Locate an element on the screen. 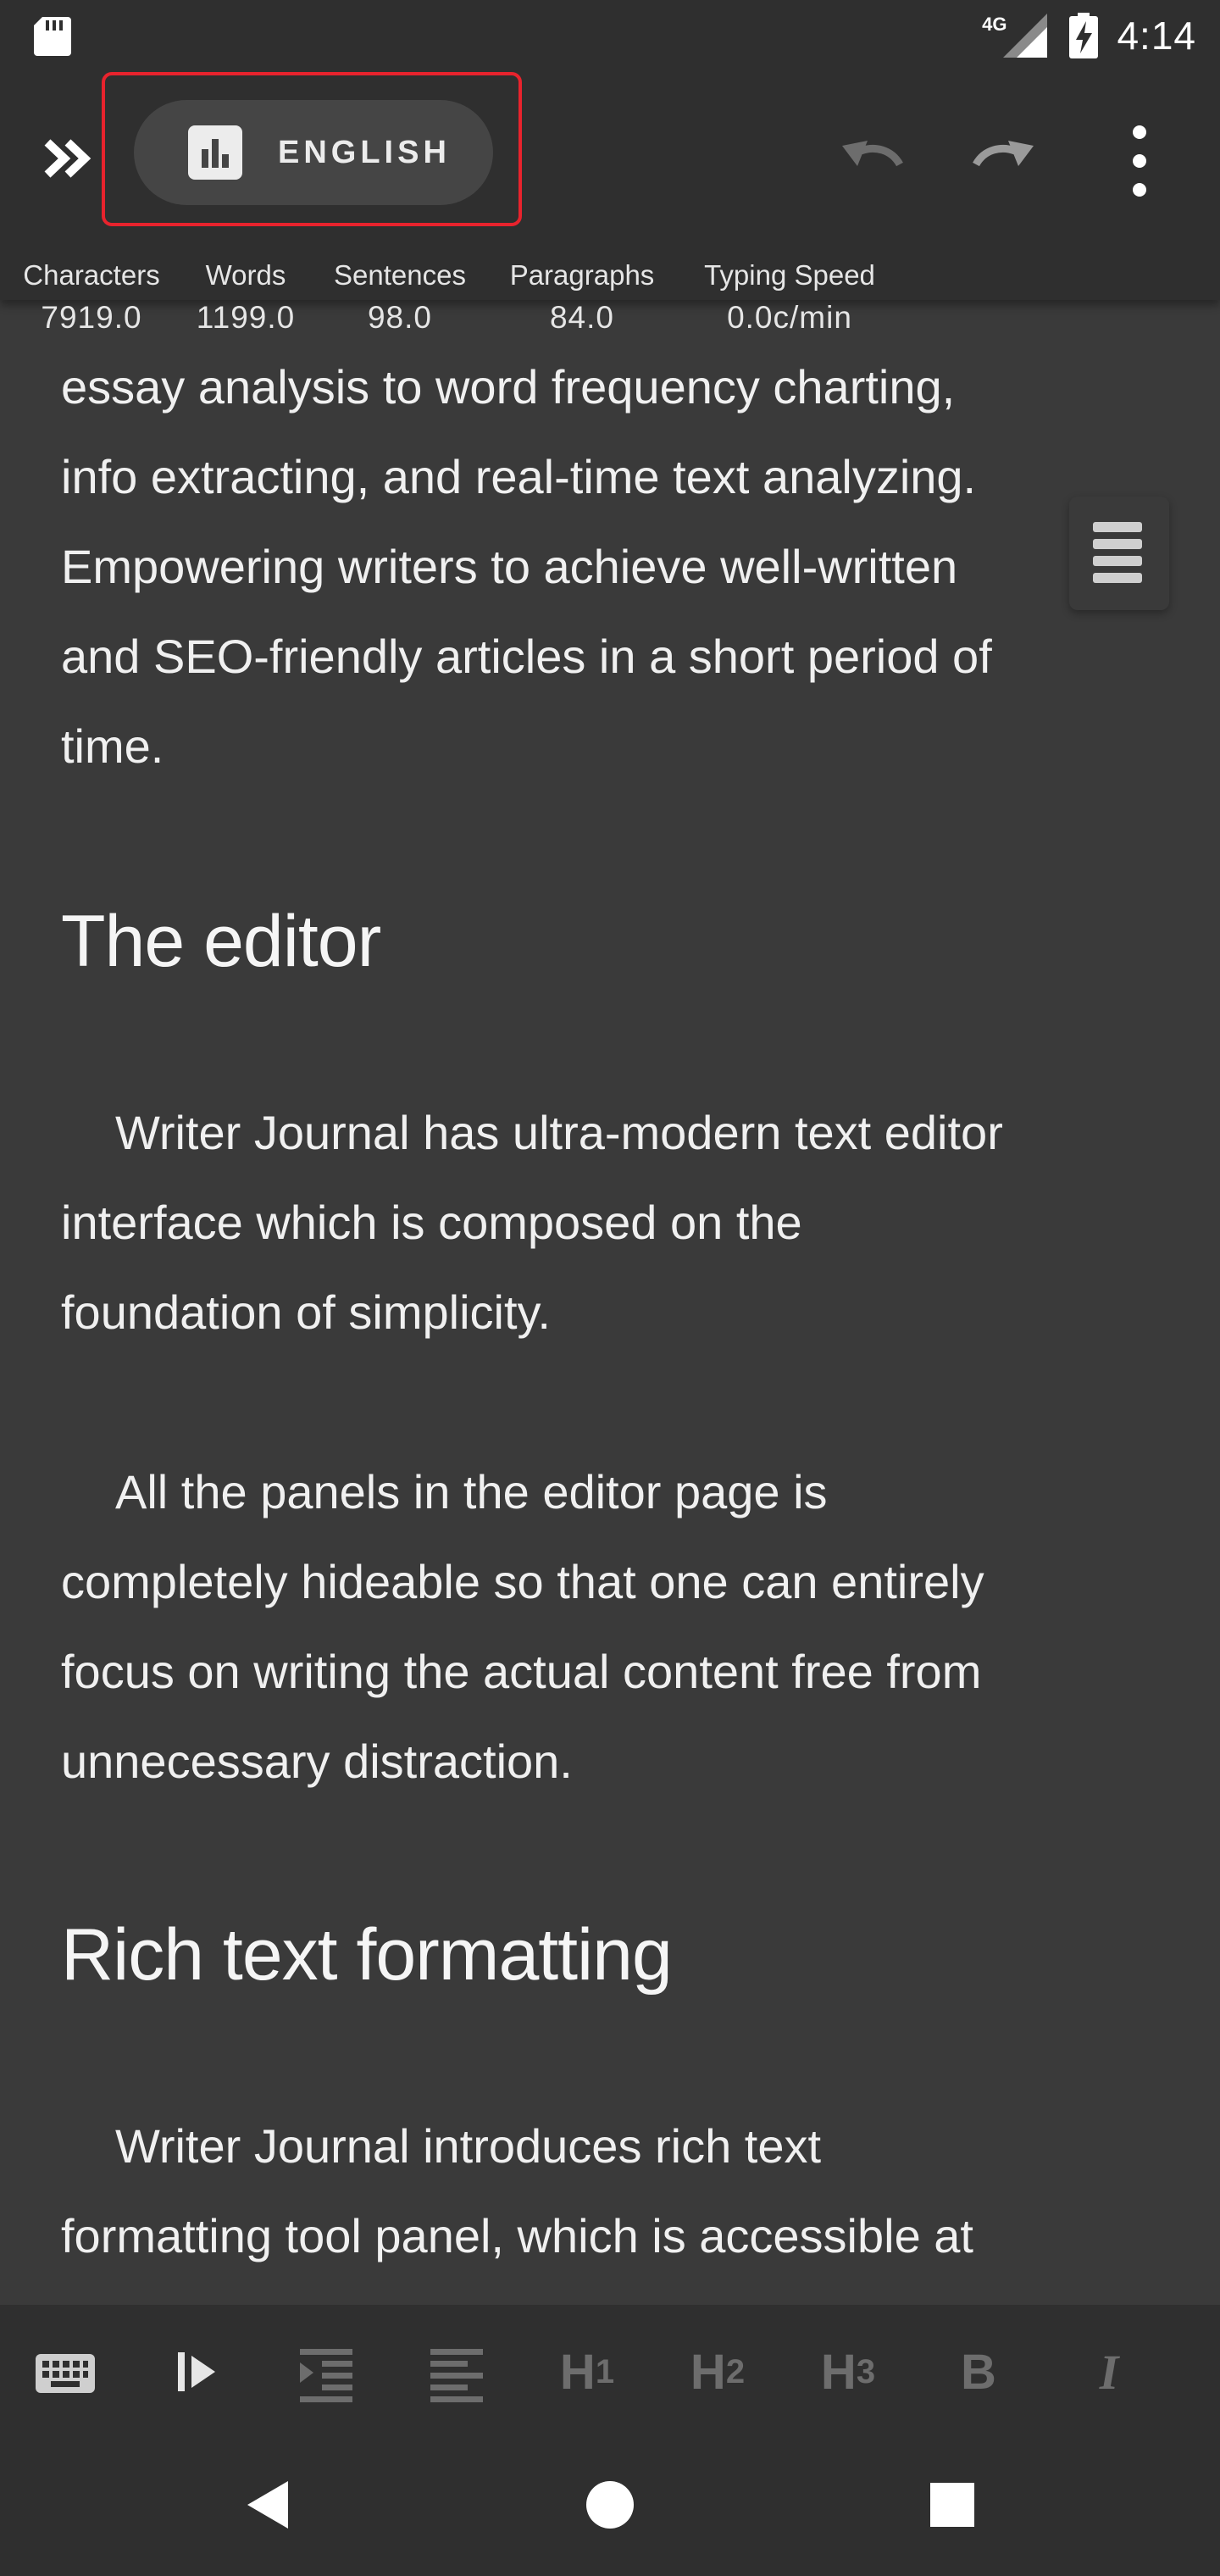 The image size is (1220, 2576). stat-paragraphs: Paragraphs 84.0 is located at coordinates (582, 297).